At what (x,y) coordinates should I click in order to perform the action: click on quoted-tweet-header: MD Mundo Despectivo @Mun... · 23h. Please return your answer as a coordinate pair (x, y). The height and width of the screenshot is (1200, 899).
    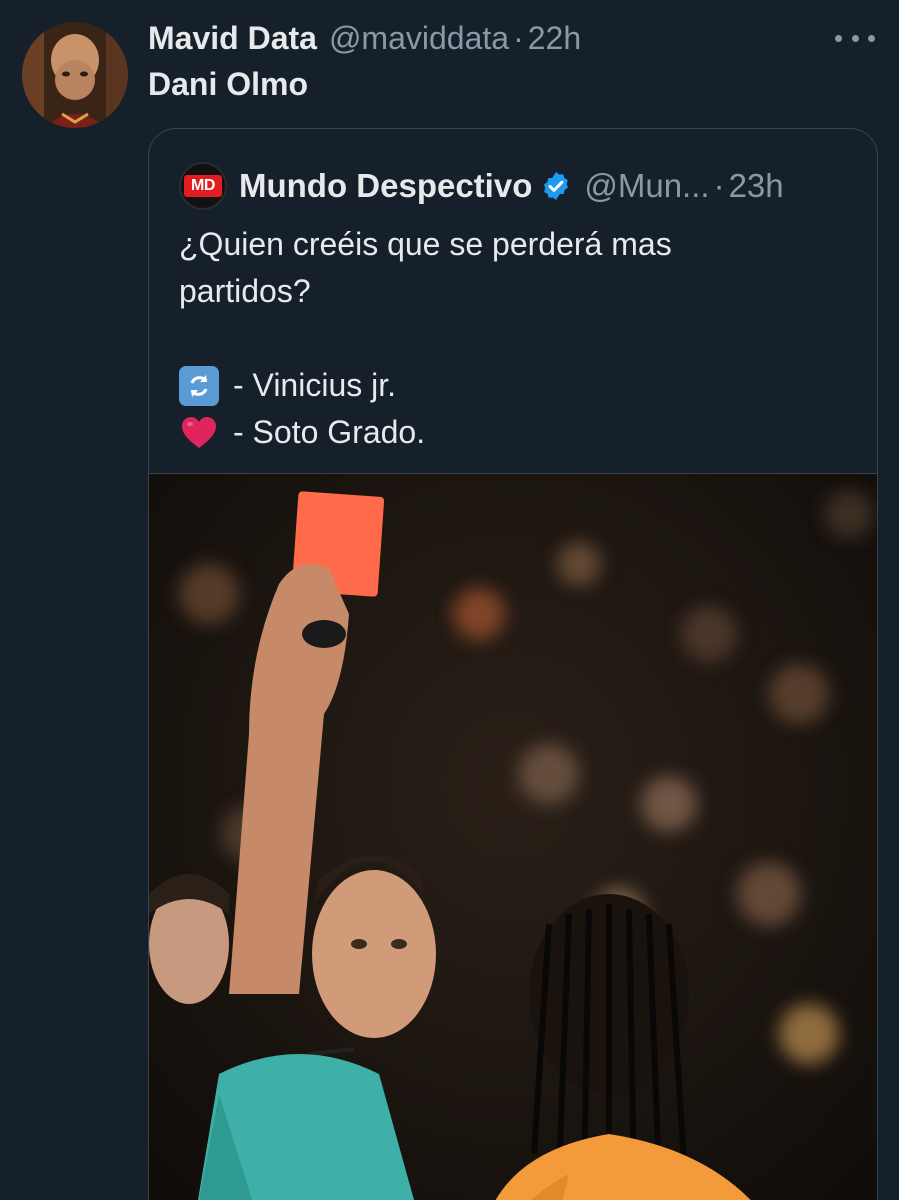
    Looking at the image, I should click on (518, 186).